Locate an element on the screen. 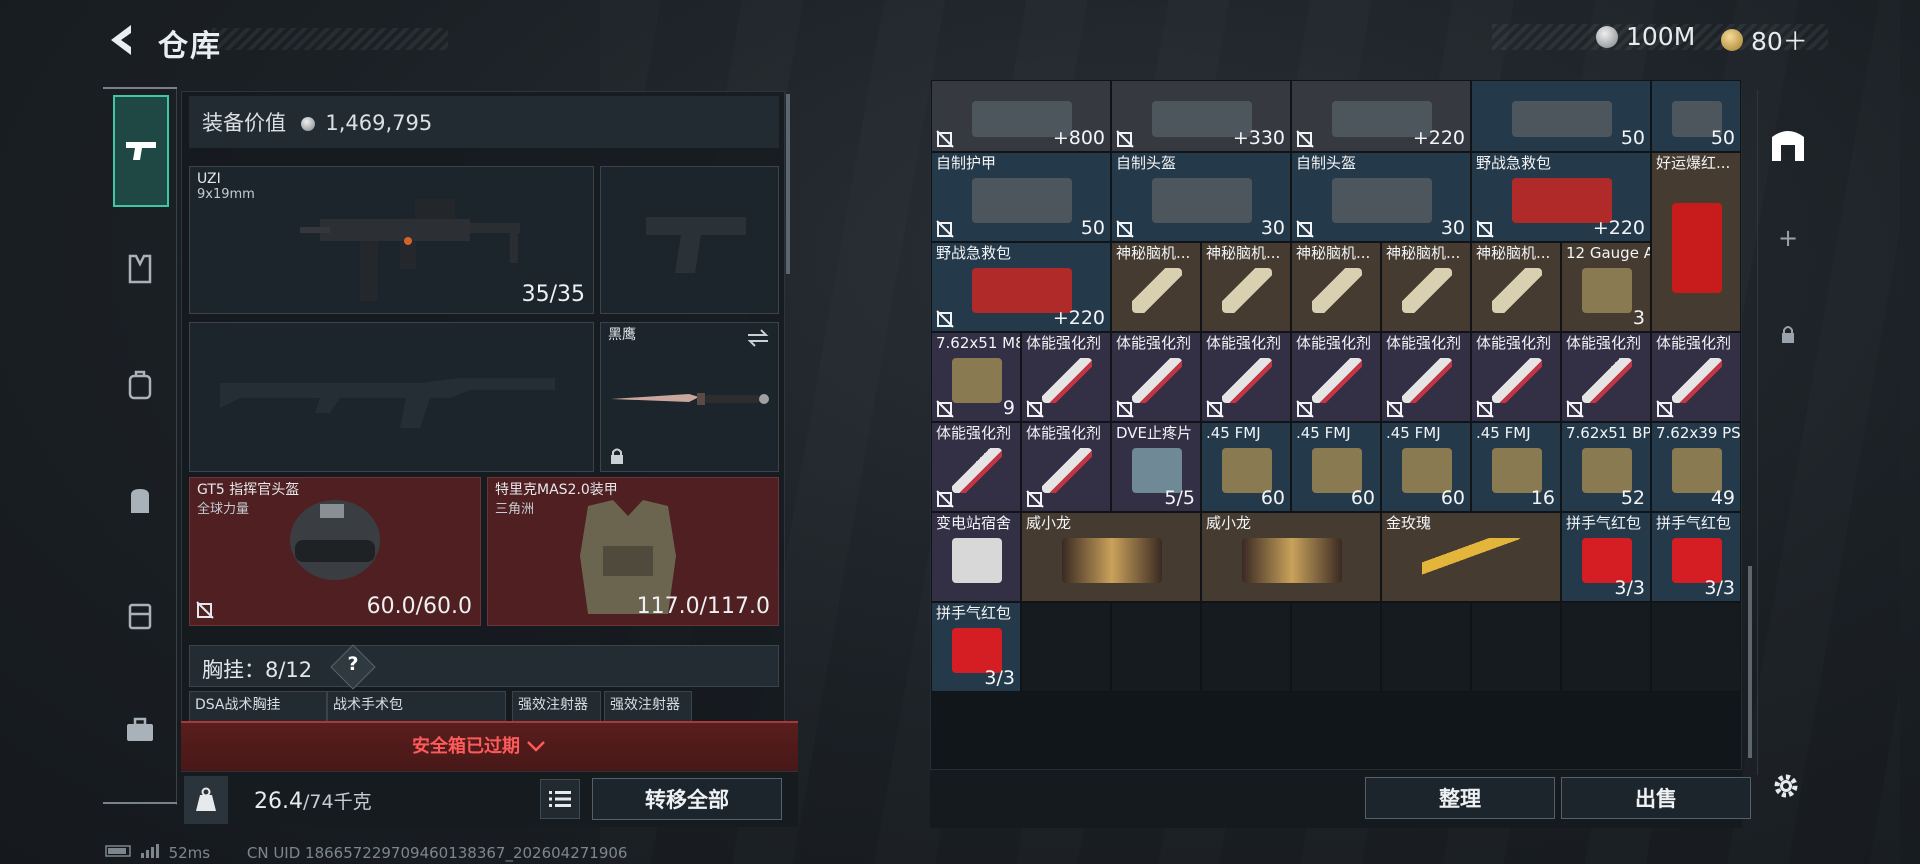 This screenshot has height=864, width=1920. transfer-all-button: 转移全部 is located at coordinates (687, 799).